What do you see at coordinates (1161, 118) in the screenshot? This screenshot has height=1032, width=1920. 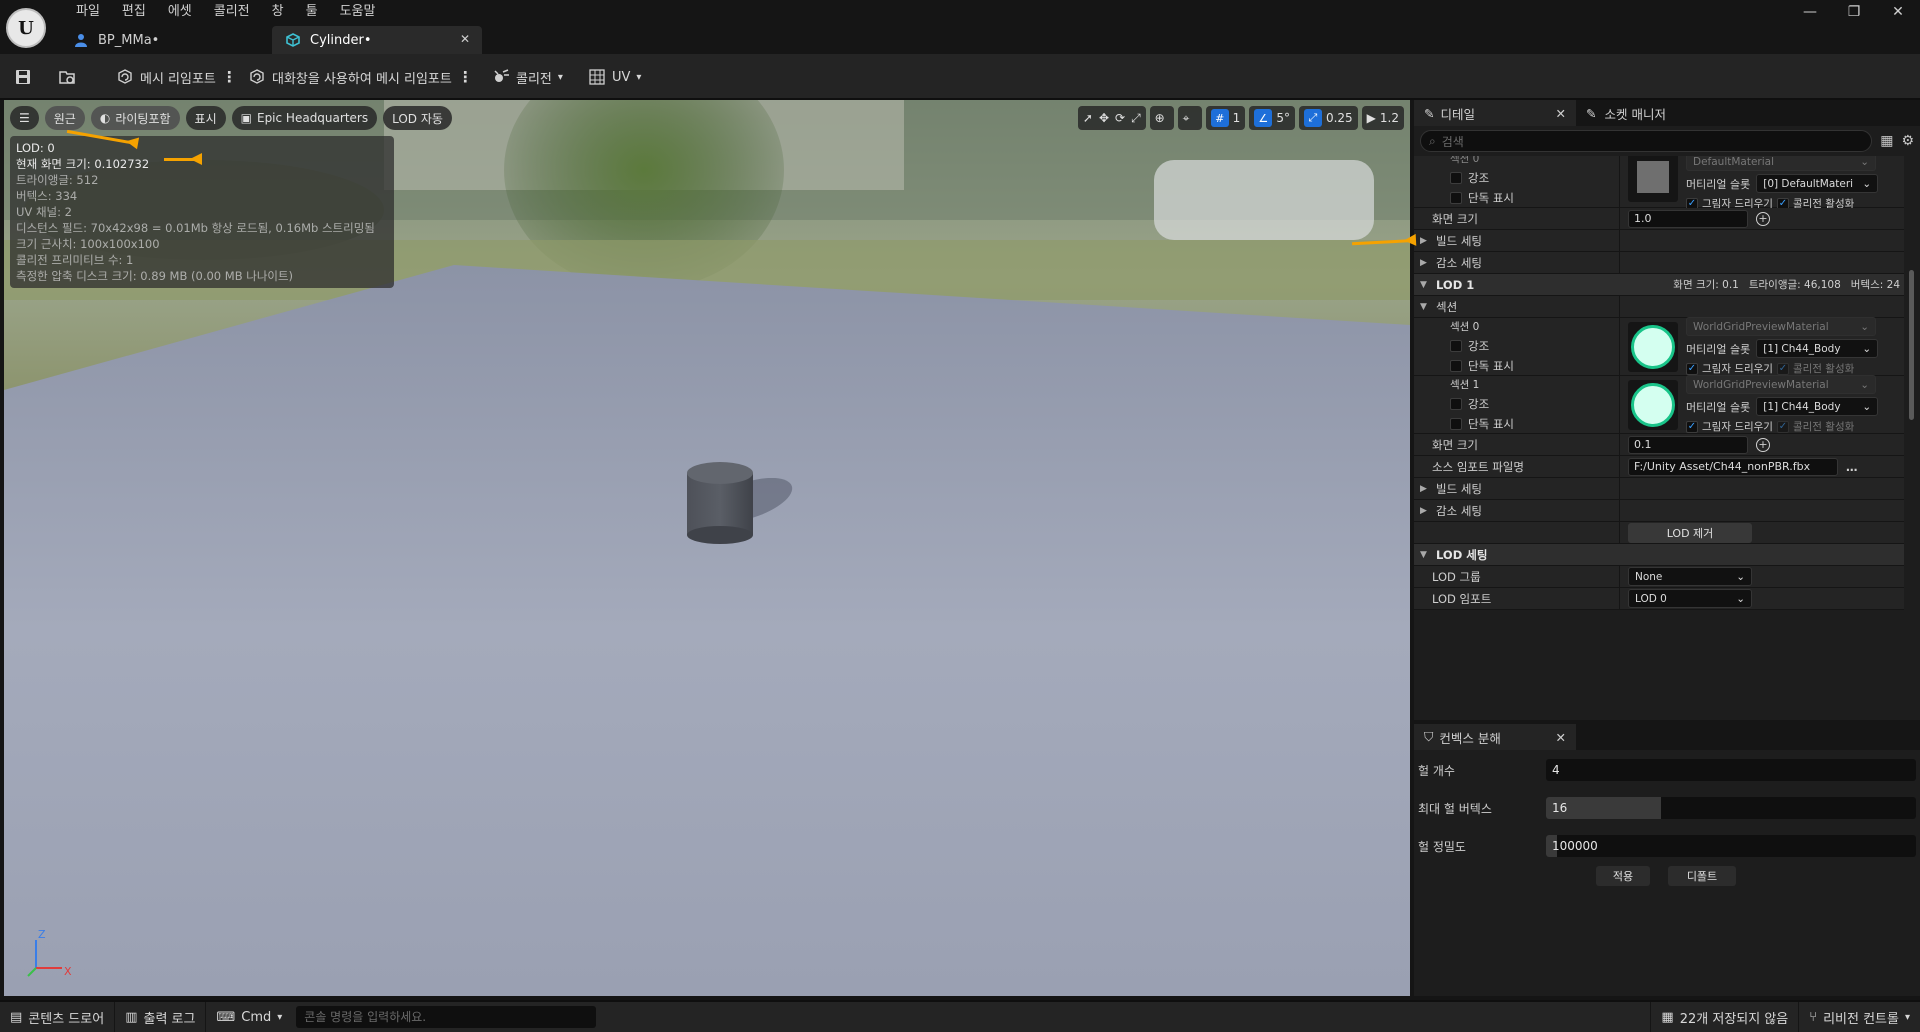 I see `world-local-button: ⊕` at bounding box center [1161, 118].